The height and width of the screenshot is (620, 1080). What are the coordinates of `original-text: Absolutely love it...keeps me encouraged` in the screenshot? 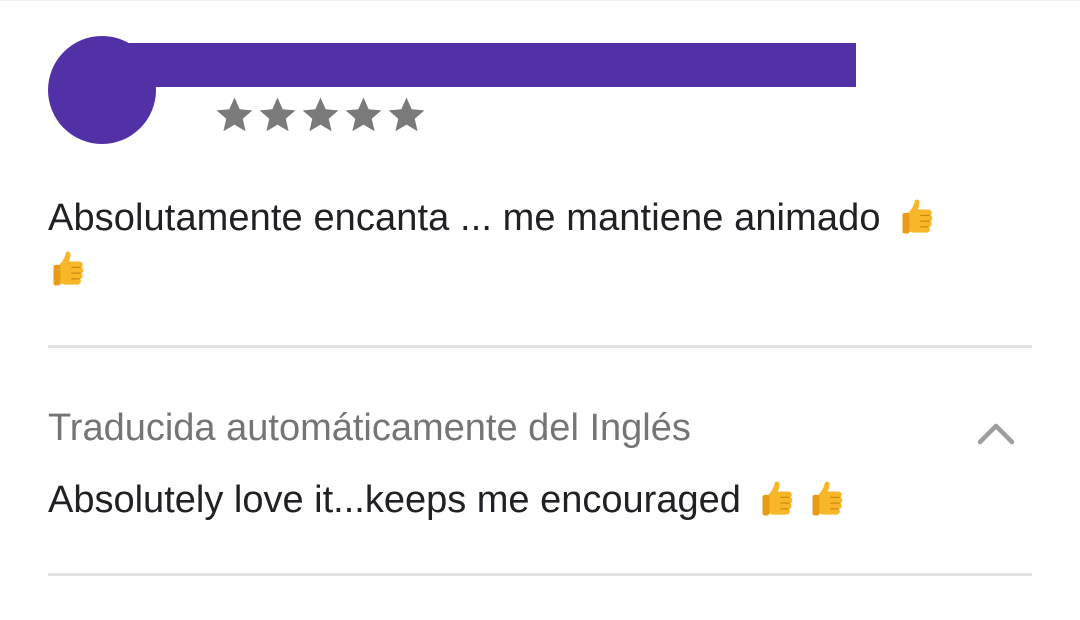 It's located at (394, 500).